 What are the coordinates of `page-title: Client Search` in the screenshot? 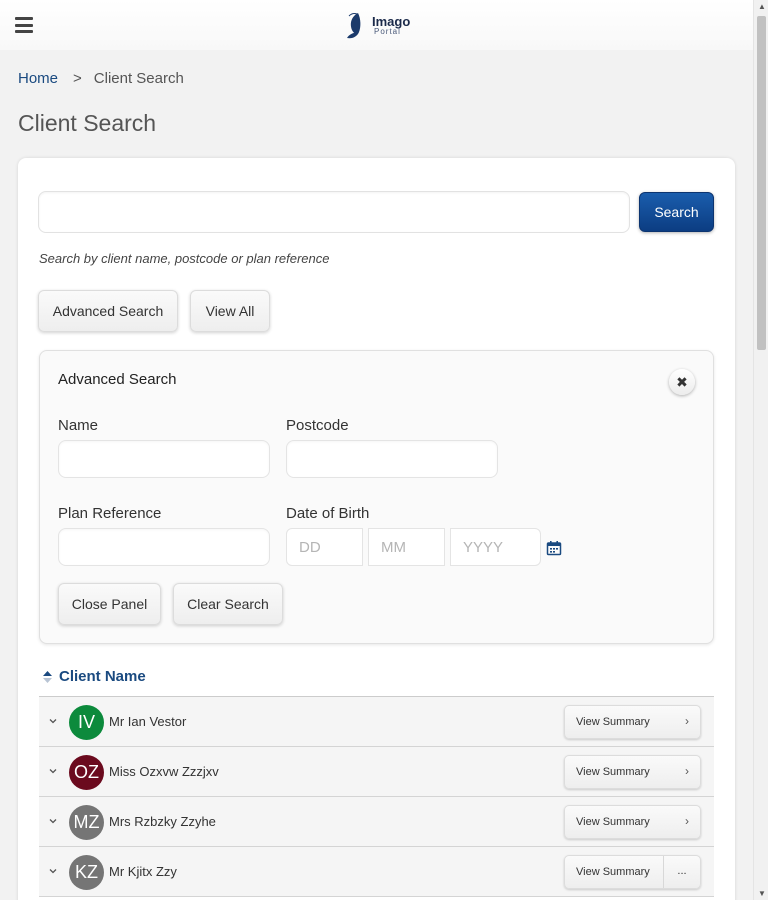 It's located at (87, 123).